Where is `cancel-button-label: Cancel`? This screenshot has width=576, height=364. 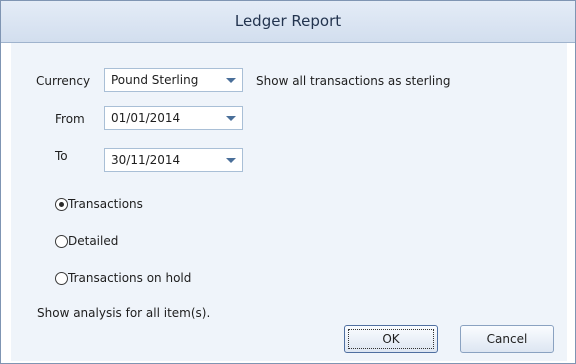
cancel-button-label: Cancel is located at coordinates (507, 339).